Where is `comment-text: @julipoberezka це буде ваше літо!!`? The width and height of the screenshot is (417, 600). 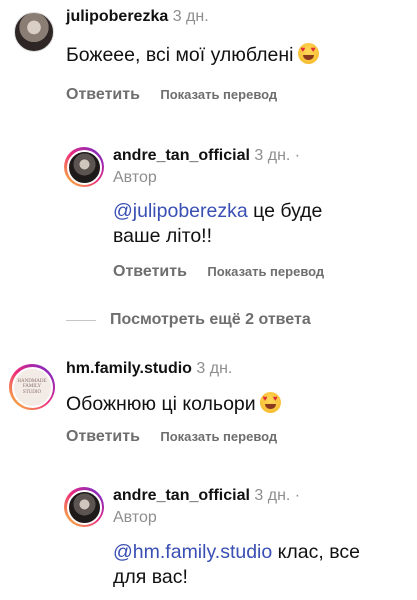
comment-text: @julipoberezka це буде ваше літо!! is located at coordinates (258, 224).